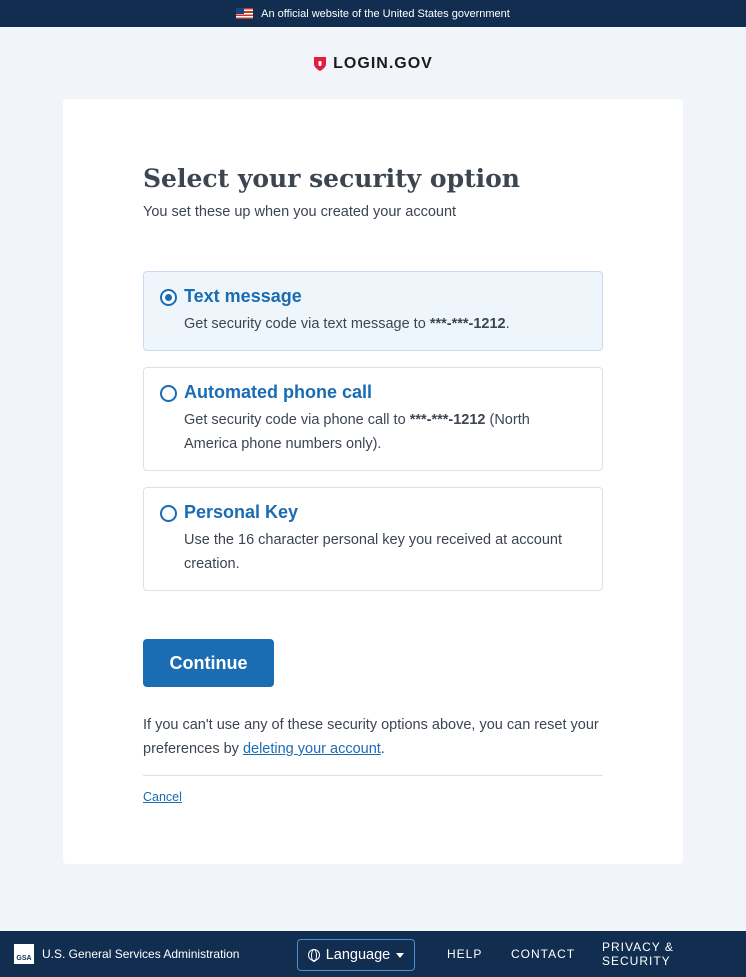 The height and width of the screenshot is (977, 746). What do you see at coordinates (243, 296) in the screenshot?
I see `option-label: Text message` at bounding box center [243, 296].